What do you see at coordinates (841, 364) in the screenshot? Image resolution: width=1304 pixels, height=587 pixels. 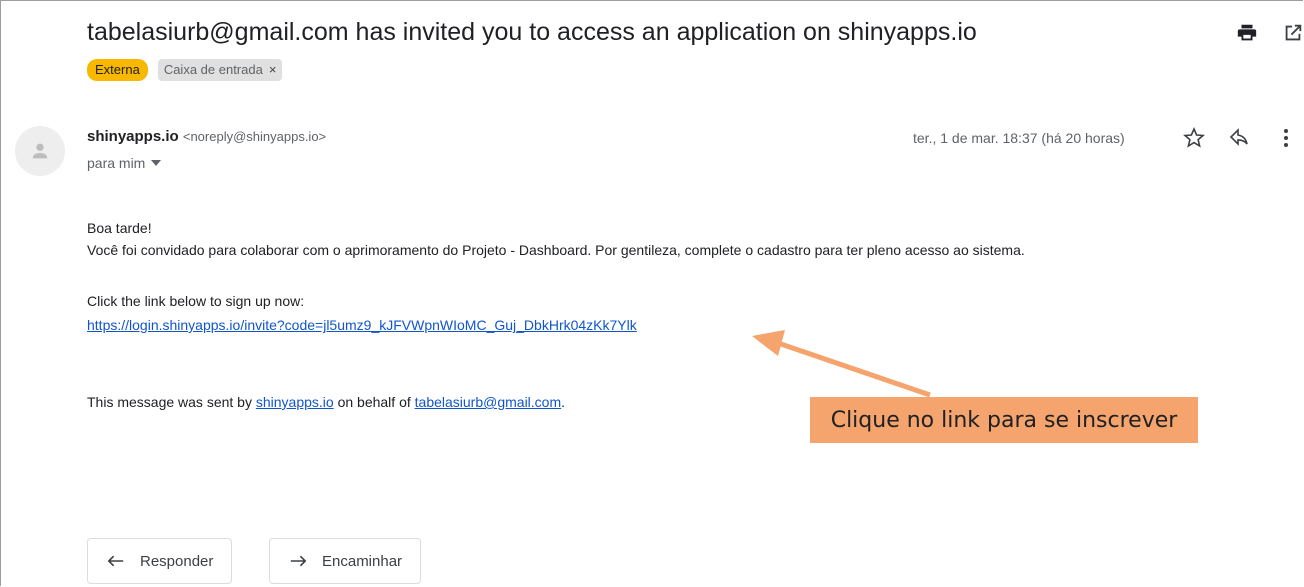 I see `callout-arrow` at bounding box center [841, 364].